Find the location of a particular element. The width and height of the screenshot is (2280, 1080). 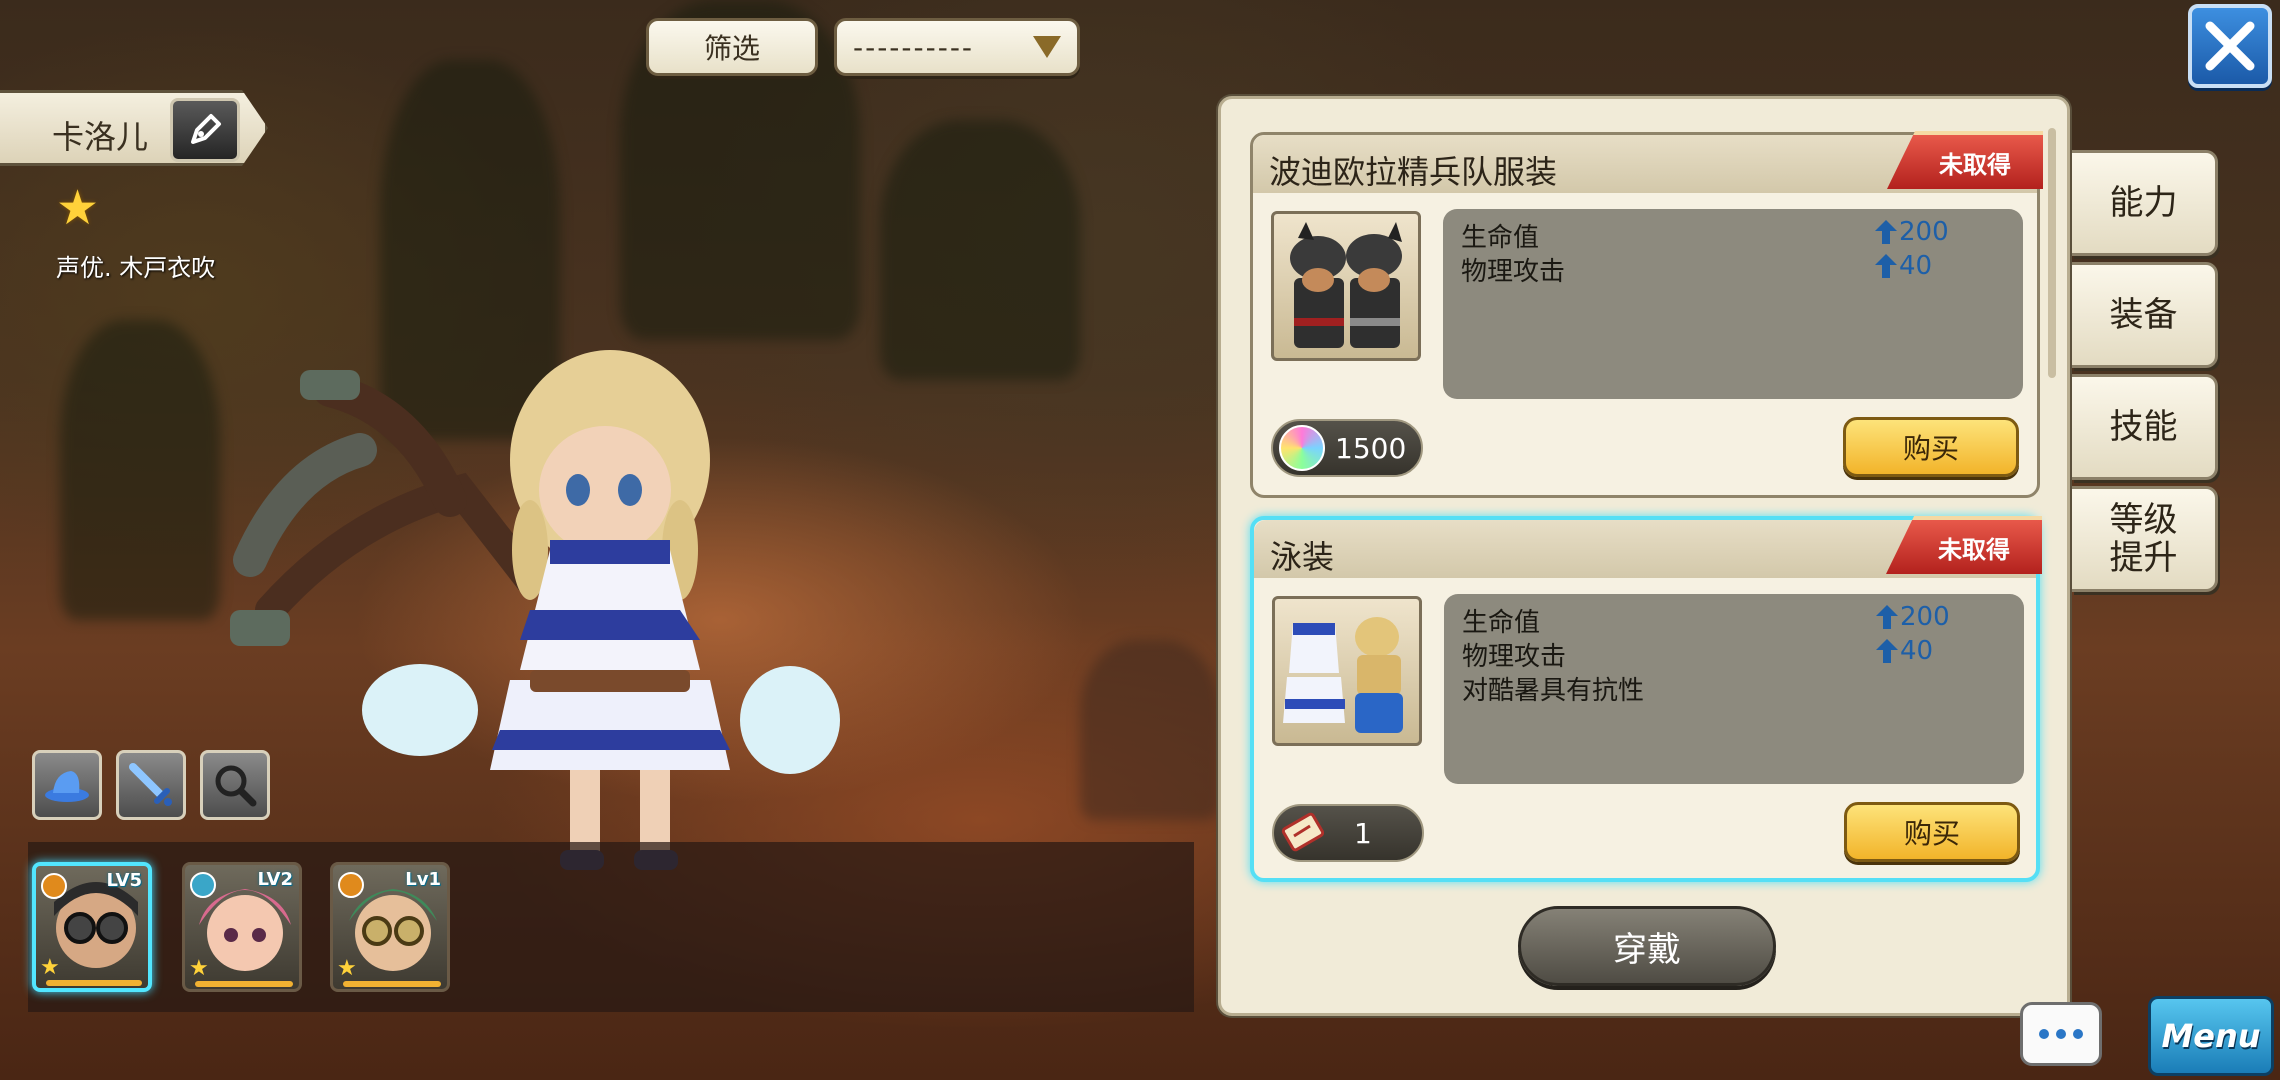

stats-box: 生命值 200 物理攻击 40 对酷暑具有抗性 is located at coordinates (1734, 689).